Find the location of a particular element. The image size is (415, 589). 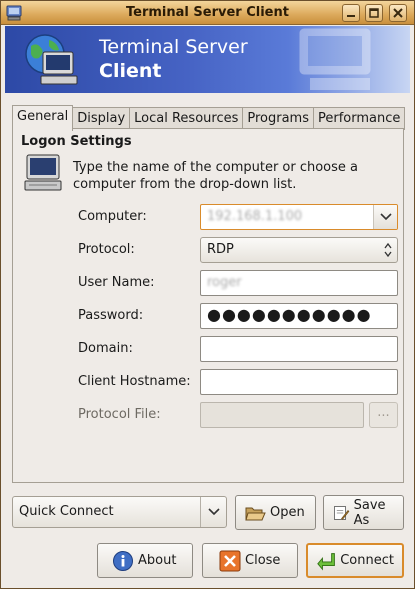

enter-arrow-icon is located at coordinates (326, 561).